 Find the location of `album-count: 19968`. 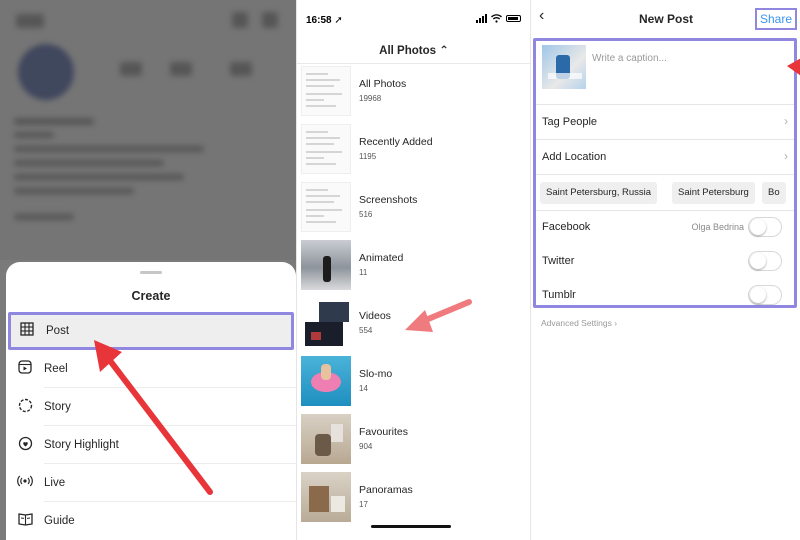

album-count: 19968 is located at coordinates (370, 98).